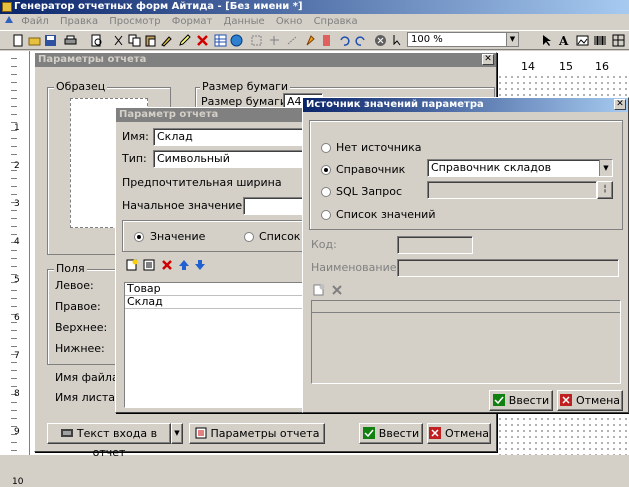 The image size is (629, 487). Describe the element at coordinates (564, 40) in the screenshot. I see `text-tool-icon: A` at that location.